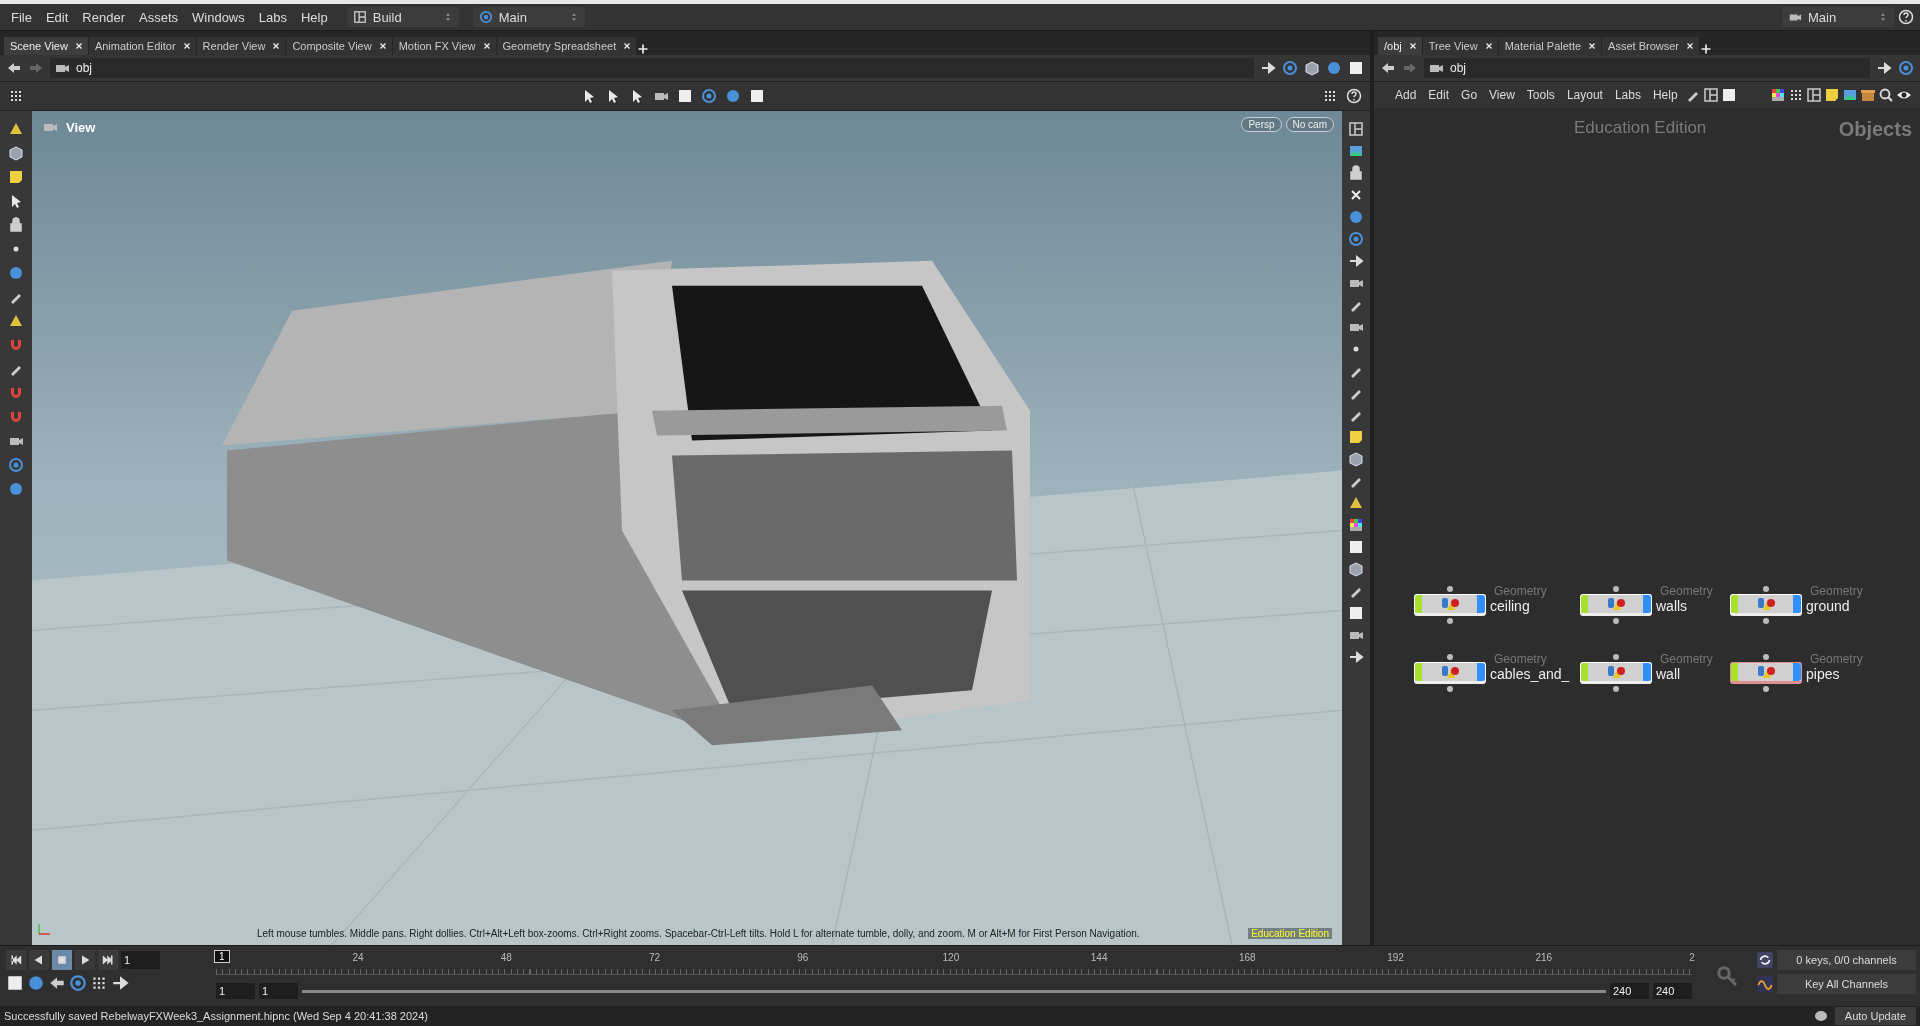  Describe the element at coordinates (1540, 95) in the screenshot. I see `menu-item: Tools` at that location.